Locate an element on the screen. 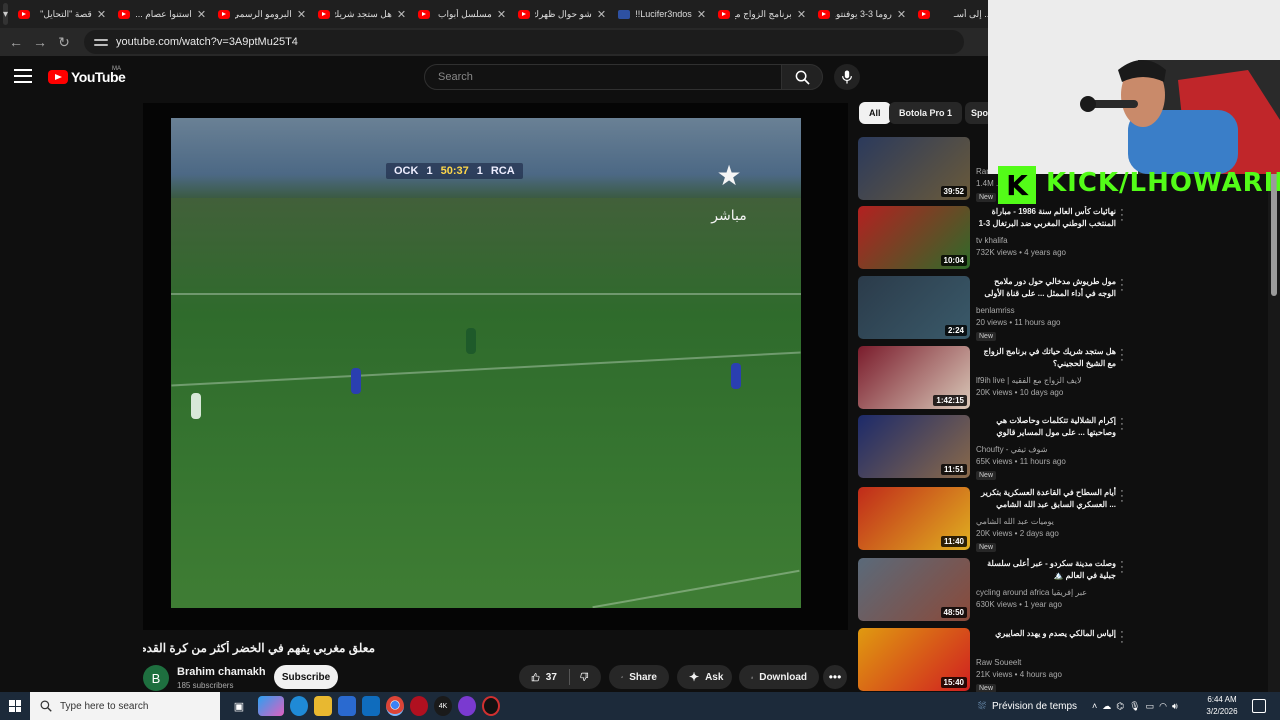 The height and width of the screenshot is (720, 1280). recommendation-channel-name: lf9ih live | لايف الزواج مع الفقيه is located at coordinates (1029, 380).